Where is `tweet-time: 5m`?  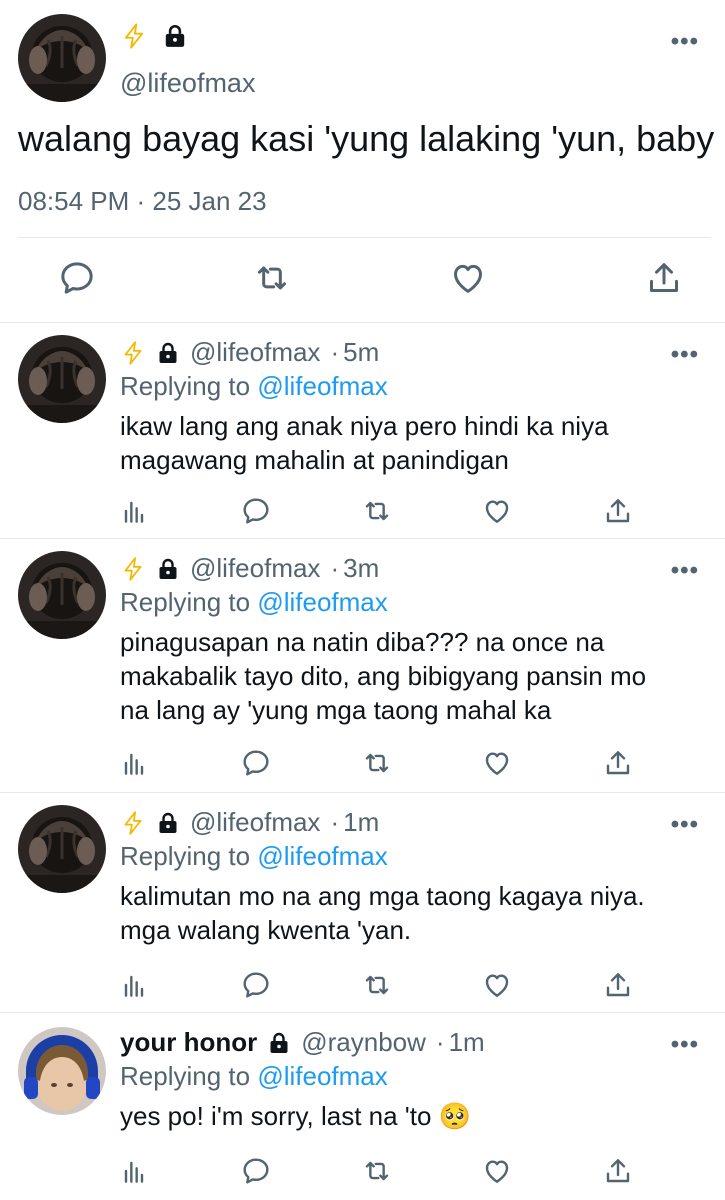 tweet-time: 5m is located at coordinates (361, 352).